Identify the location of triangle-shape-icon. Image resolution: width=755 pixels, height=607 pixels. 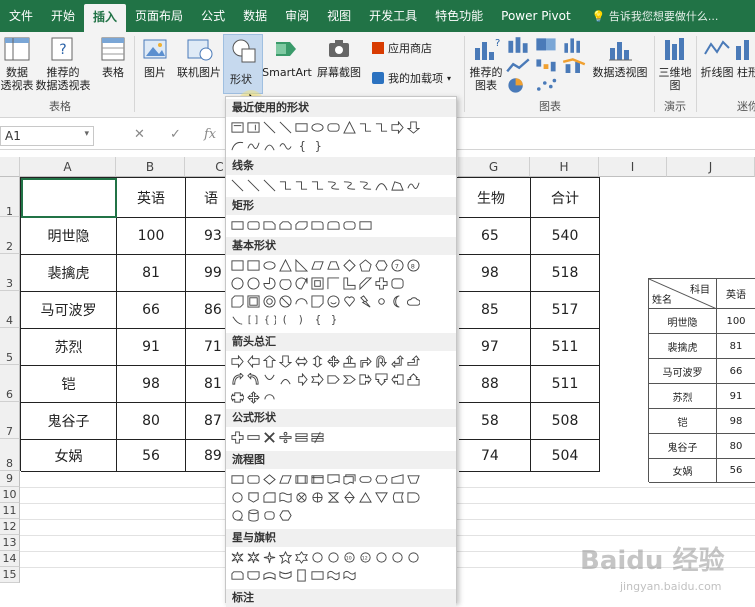
(349, 127).